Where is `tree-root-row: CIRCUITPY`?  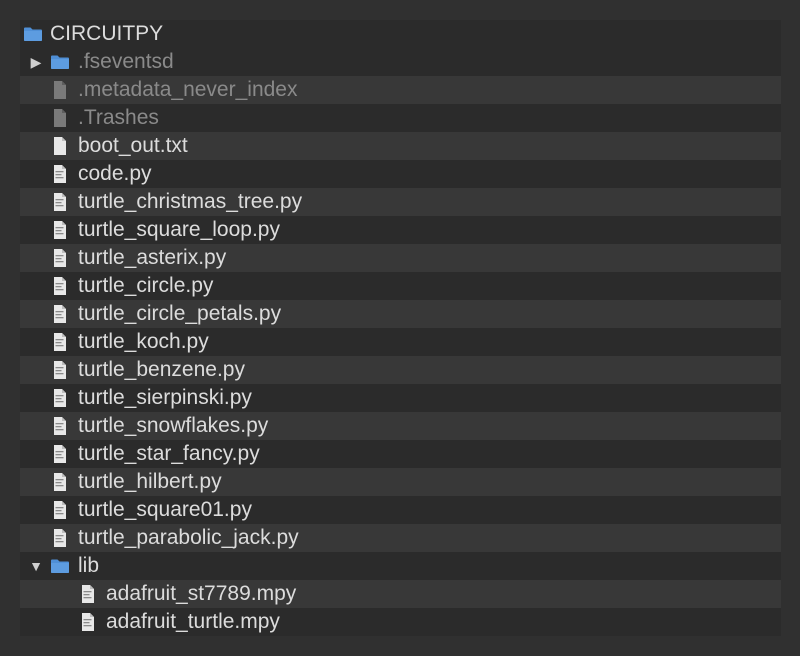 tree-root-row: CIRCUITPY is located at coordinates (400, 34).